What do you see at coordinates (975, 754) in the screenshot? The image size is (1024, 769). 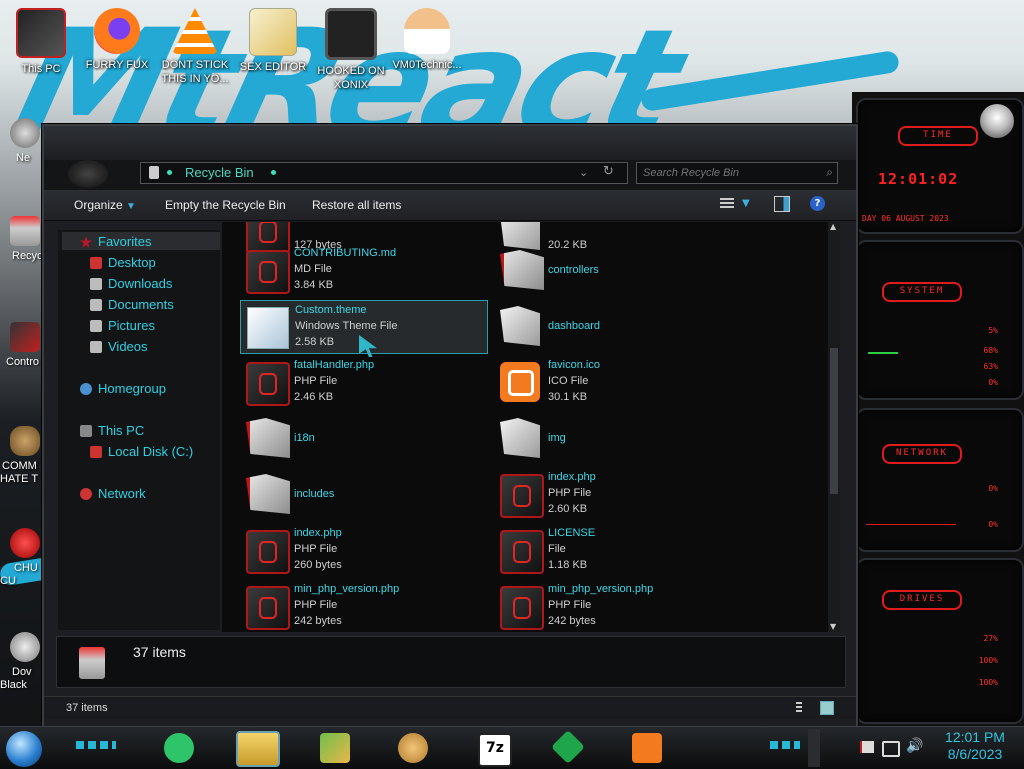 I see `taskbar-date: 8/6/2023` at bounding box center [975, 754].